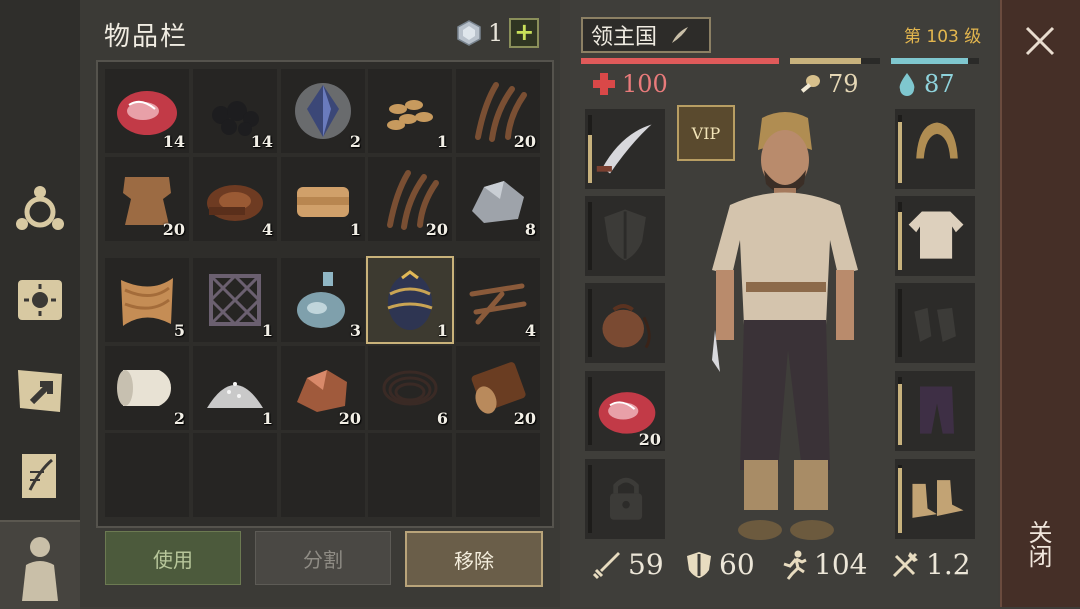 This screenshot has height=609, width=1080. What do you see at coordinates (355, 330) in the screenshot?
I see `item-quantity: 3` at bounding box center [355, 330].